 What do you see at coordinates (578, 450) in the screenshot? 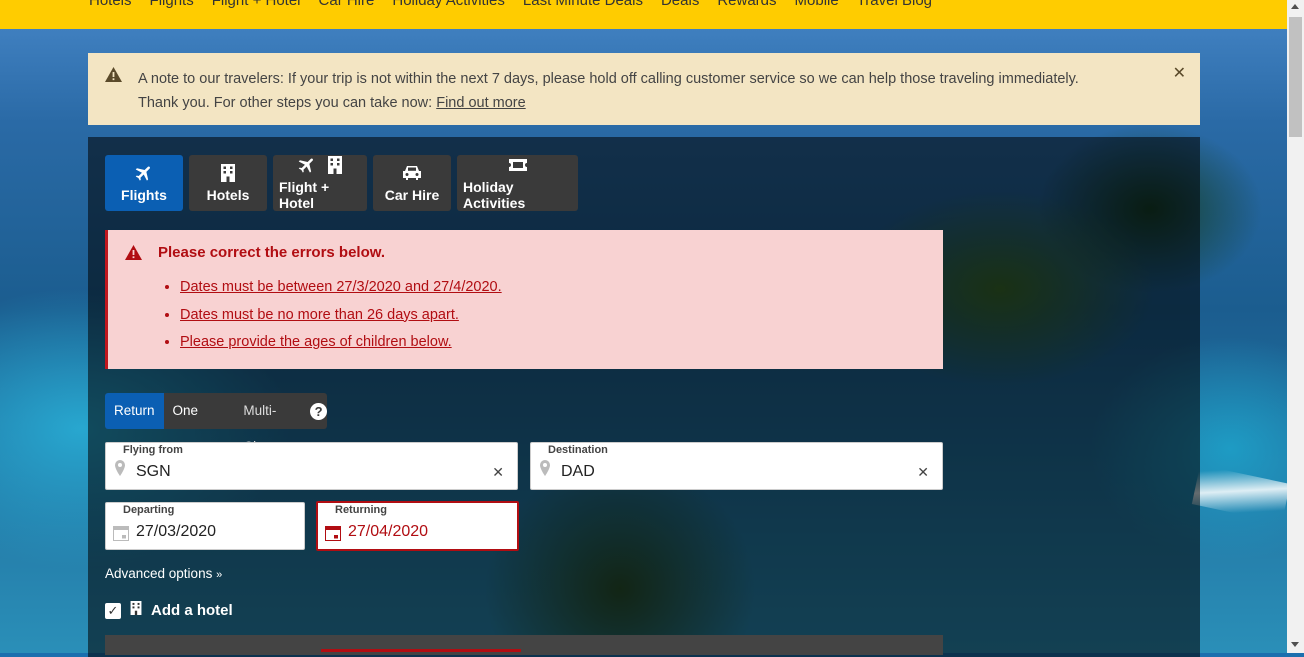
I see `destination-label: Destination` at bounding box center [578, 450].